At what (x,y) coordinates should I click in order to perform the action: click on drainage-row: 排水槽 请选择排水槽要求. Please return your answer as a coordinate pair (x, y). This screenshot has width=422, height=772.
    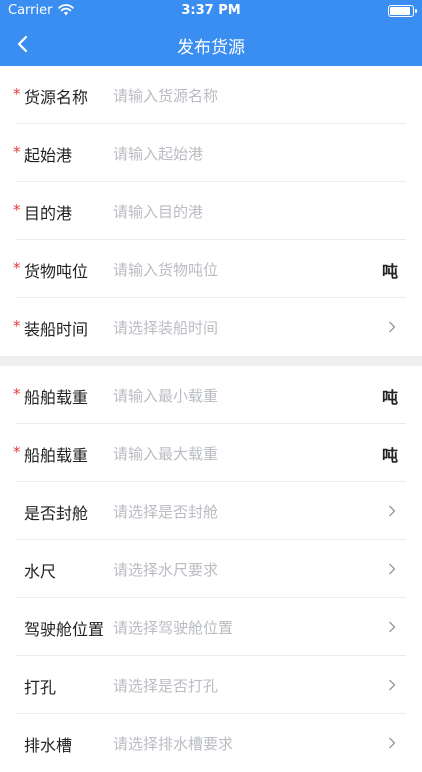
    Looking at the image, I should click on (211, 743).